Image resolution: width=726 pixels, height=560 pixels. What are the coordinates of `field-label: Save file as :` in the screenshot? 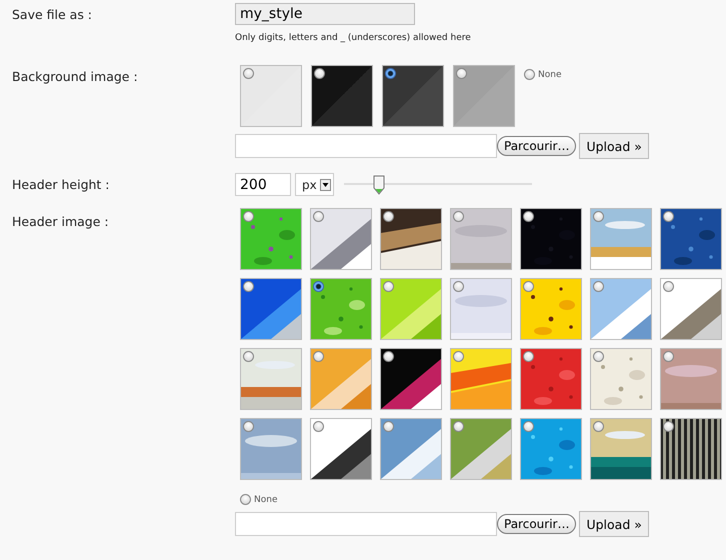 It's located at (52, 15).